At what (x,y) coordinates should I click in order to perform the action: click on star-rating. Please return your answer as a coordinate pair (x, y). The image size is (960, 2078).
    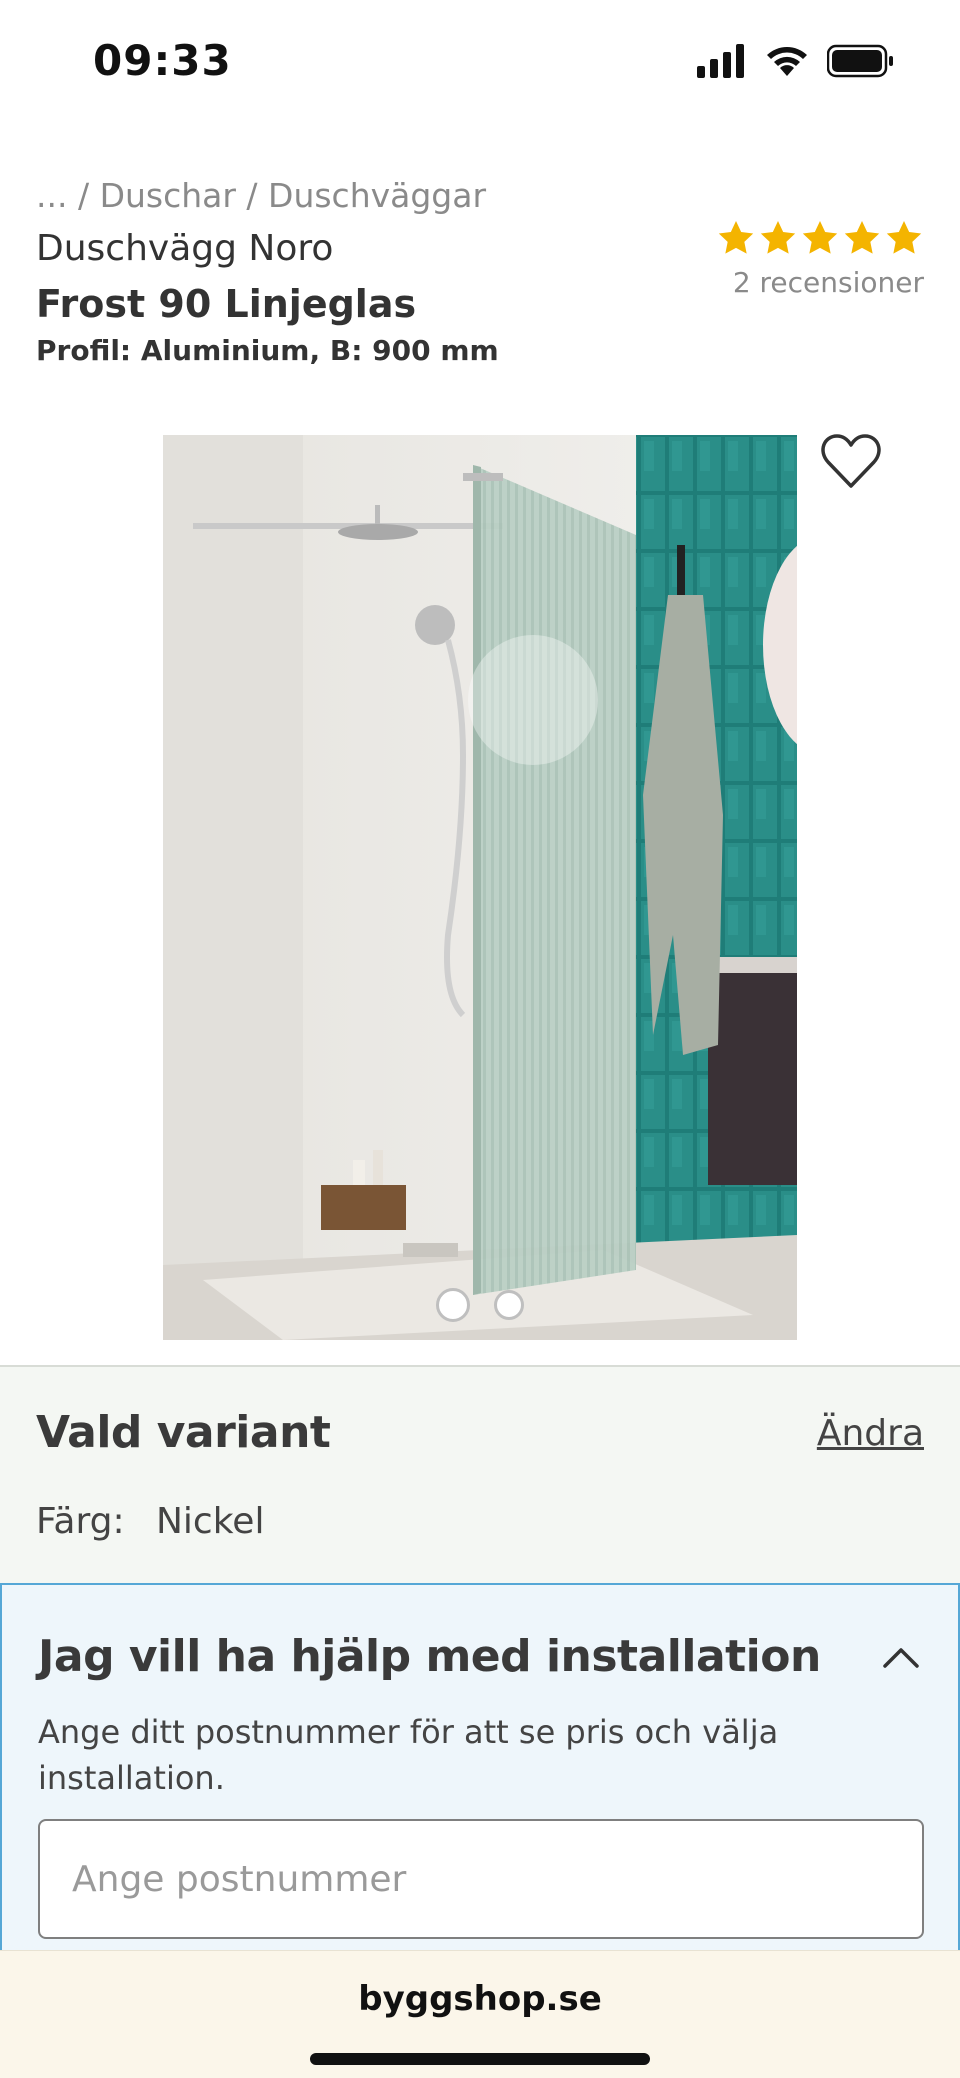
    Looking at the image, I should click on (820, 238).